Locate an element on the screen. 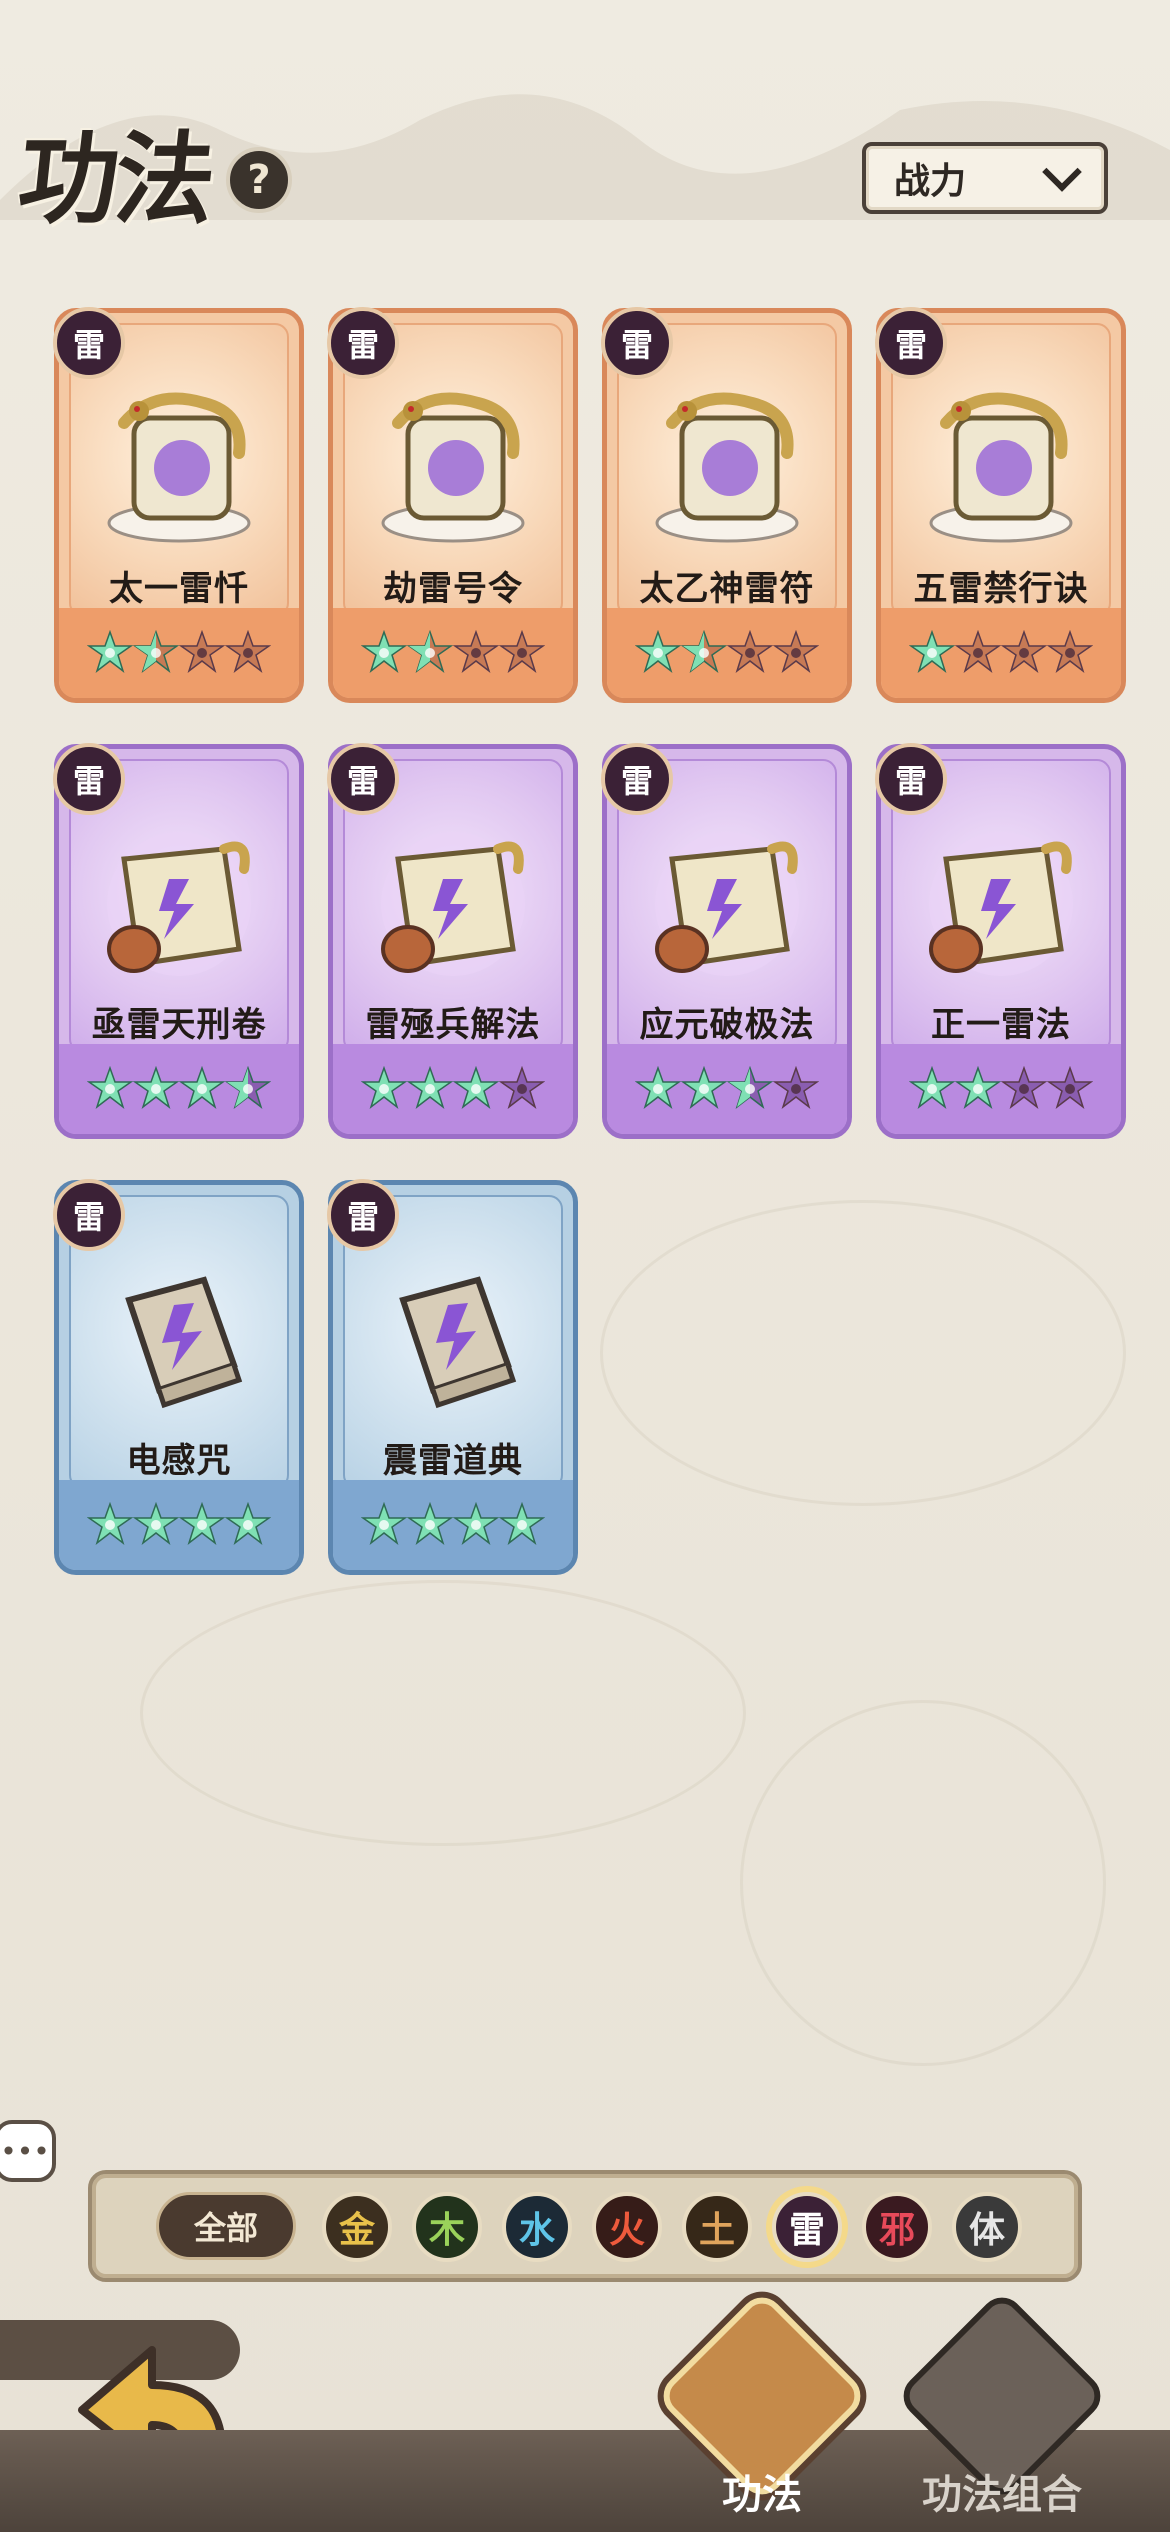  technique-name: 亟雷天刑卷 is located at coordinates (179, 1025).